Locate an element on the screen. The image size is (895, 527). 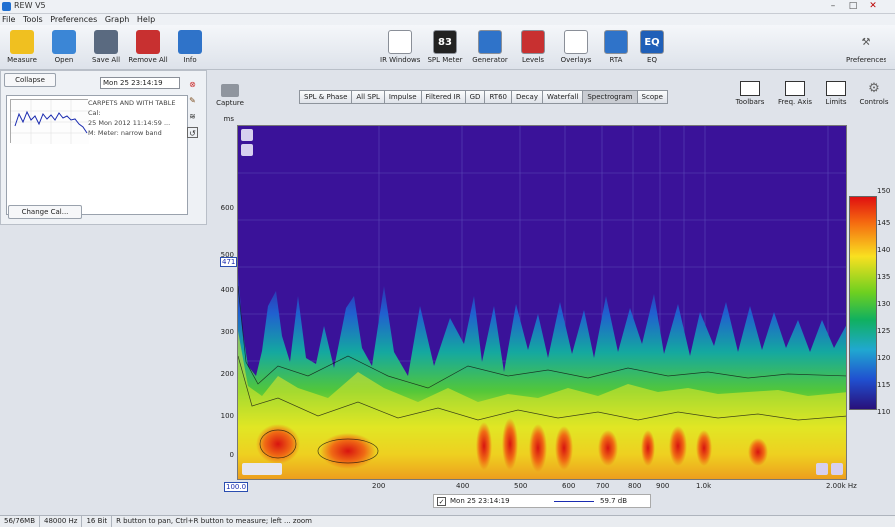
tab-decay: Decay is located at coordinates (526, 97).